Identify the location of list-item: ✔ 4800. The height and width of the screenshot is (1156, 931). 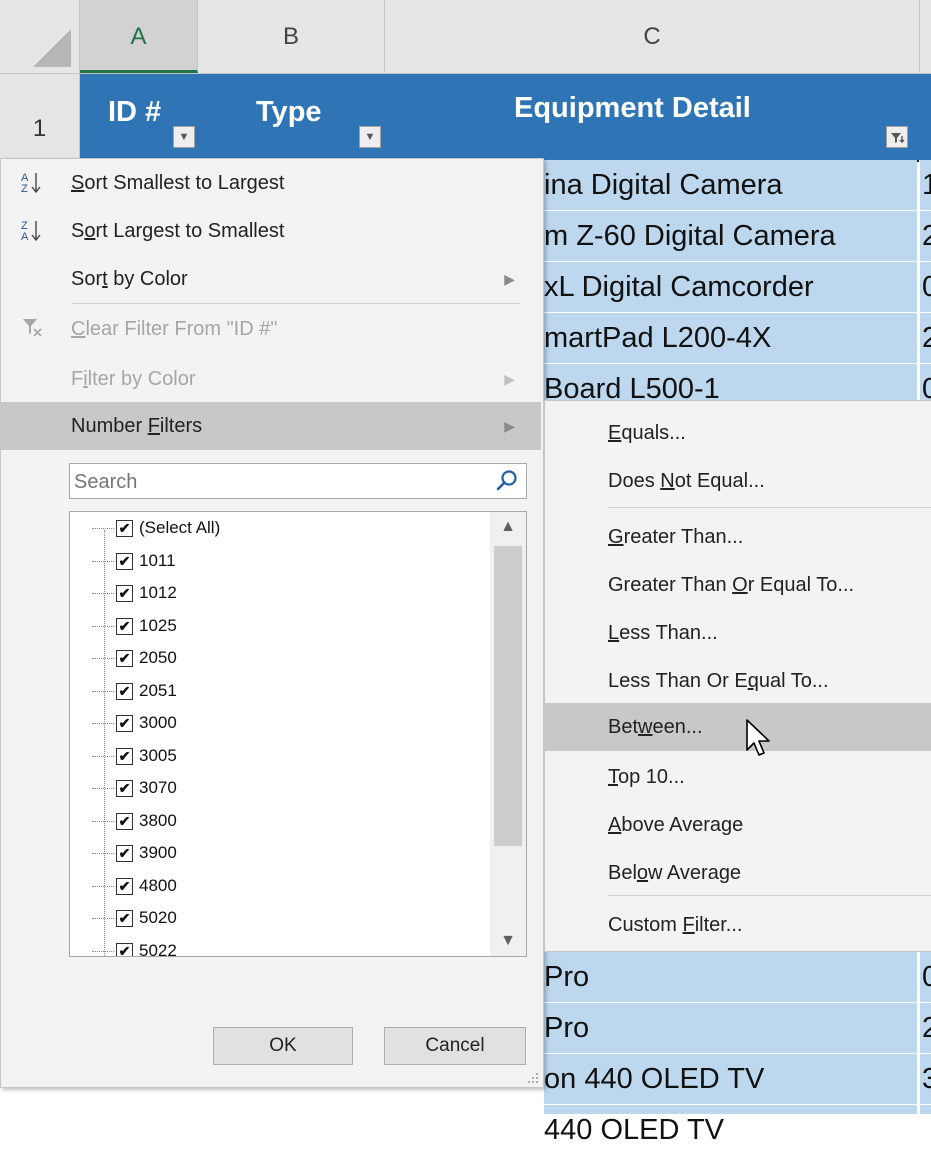
(134, 886).